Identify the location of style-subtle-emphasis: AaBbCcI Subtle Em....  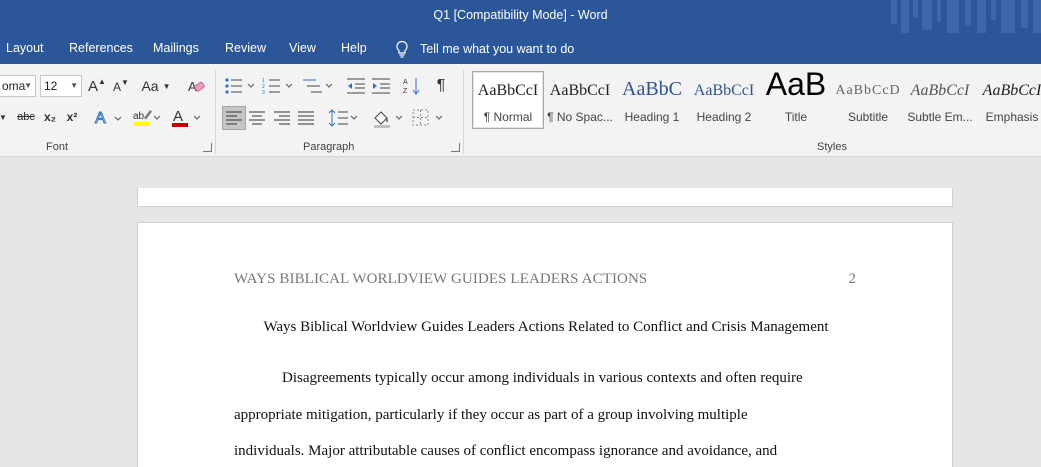
(940, 100).